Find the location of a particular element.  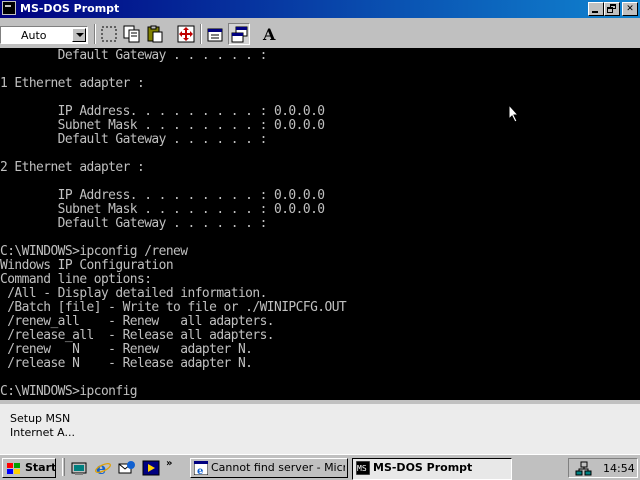

font-icon: A is located at coordinates (269, 34).